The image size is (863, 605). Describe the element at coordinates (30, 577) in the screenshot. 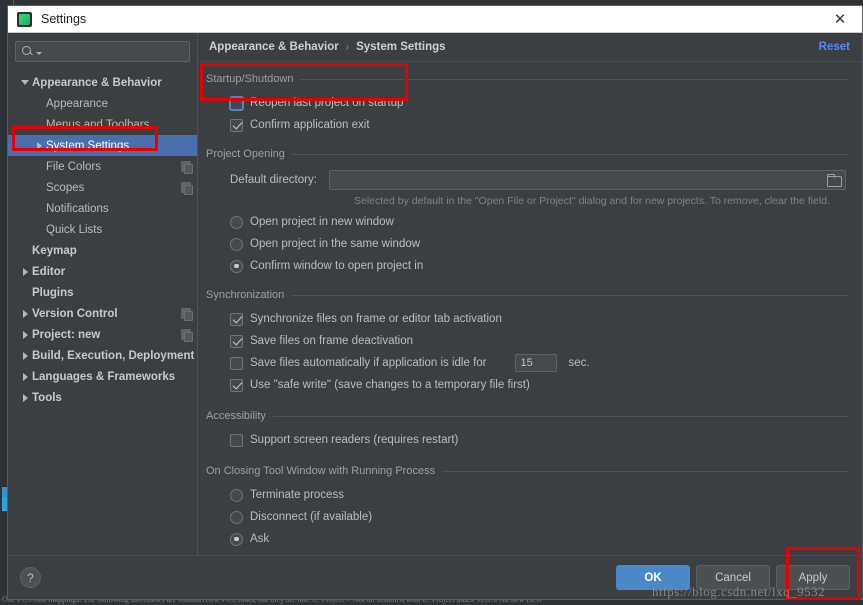

I see `help-icon: ?` at that location.